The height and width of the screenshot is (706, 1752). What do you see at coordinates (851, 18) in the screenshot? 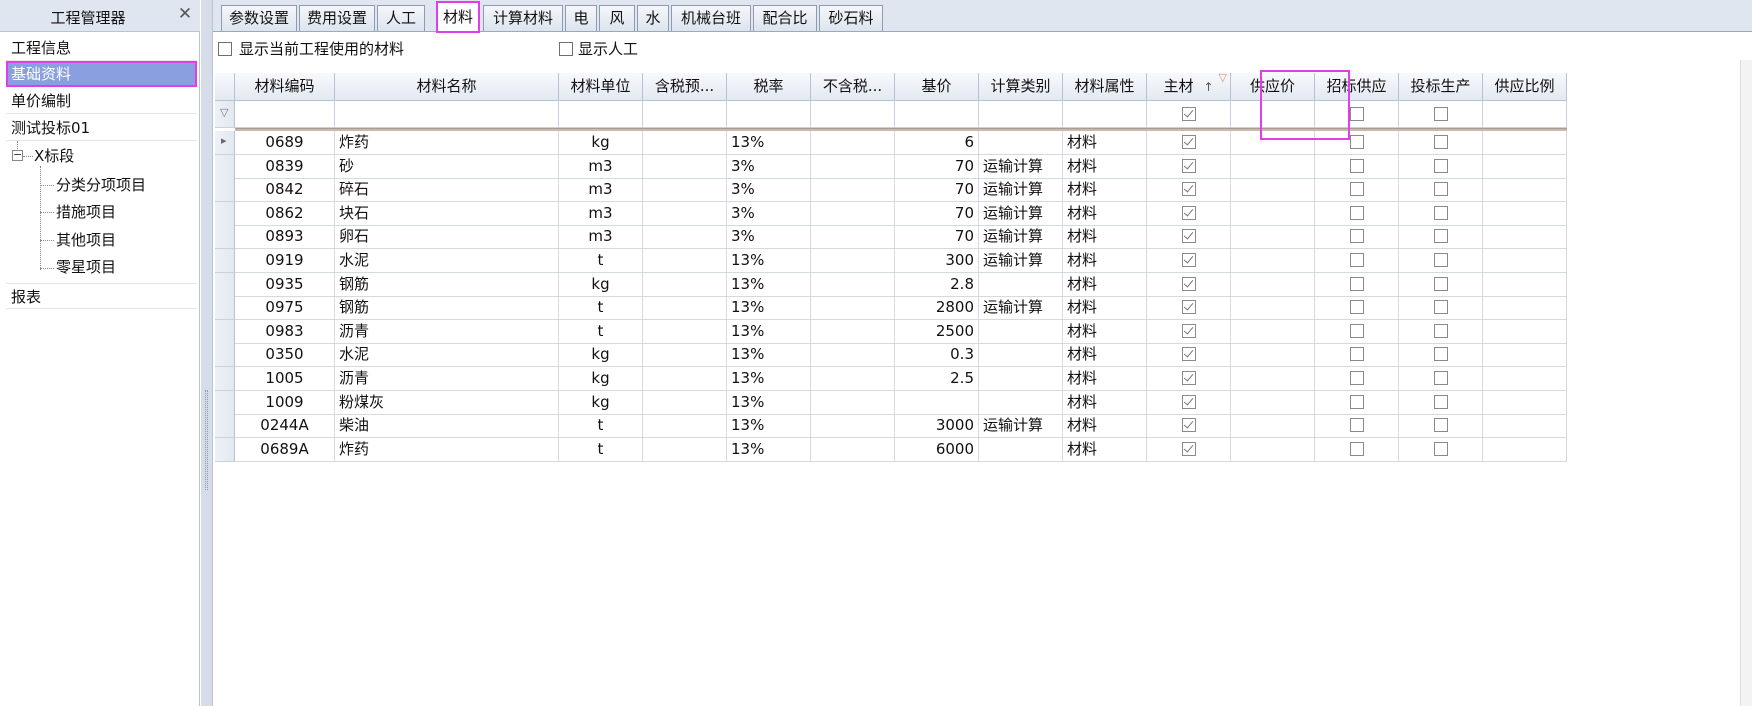
I see `tab-sand-gravel: 砂石料` at bounding box center [851, 18].